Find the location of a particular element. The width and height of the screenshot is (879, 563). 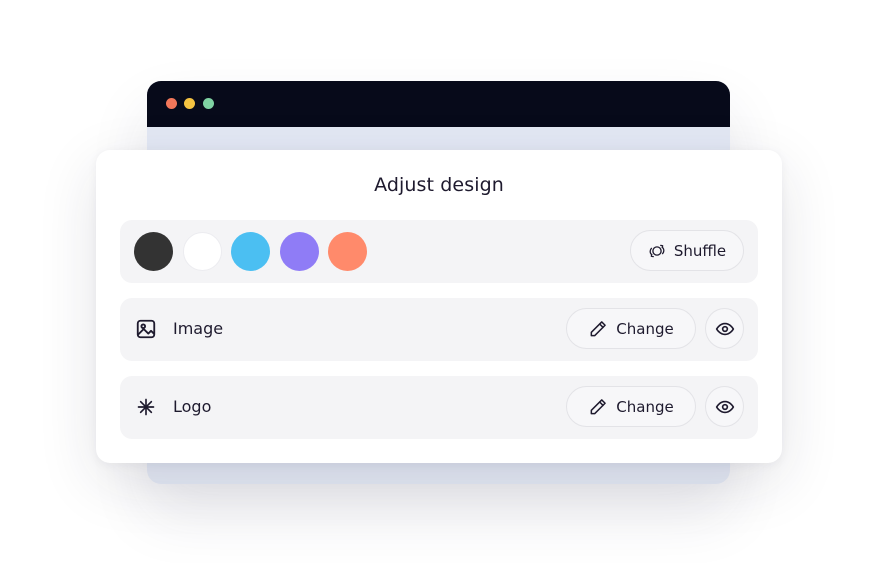

color-swatch-purple is located at coordinates (299, 251).